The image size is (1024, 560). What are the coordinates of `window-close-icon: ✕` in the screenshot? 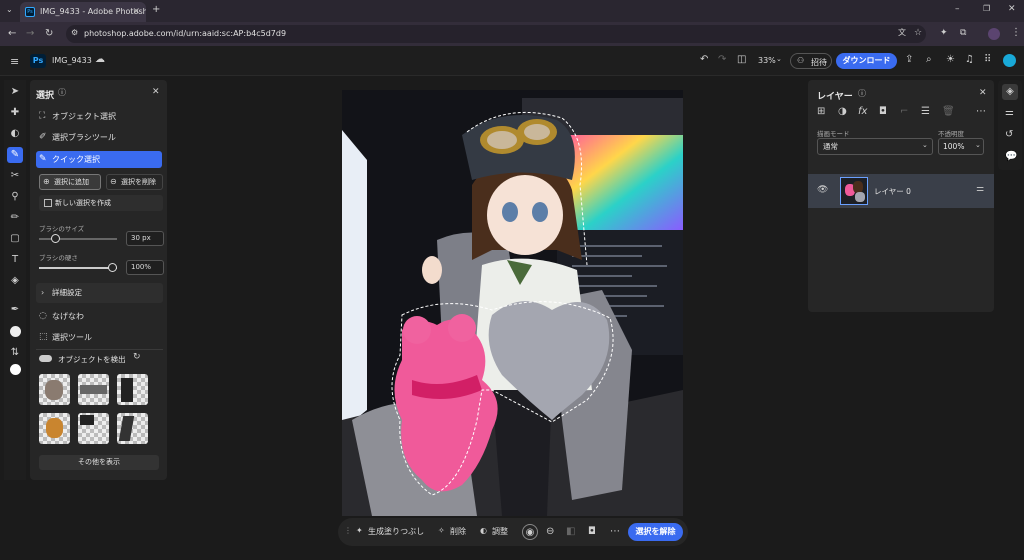 It's located at (1012, 9).